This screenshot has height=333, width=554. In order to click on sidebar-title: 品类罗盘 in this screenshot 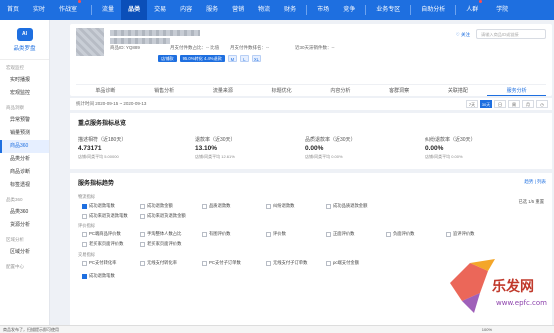, I will do `click(24, 48)`.